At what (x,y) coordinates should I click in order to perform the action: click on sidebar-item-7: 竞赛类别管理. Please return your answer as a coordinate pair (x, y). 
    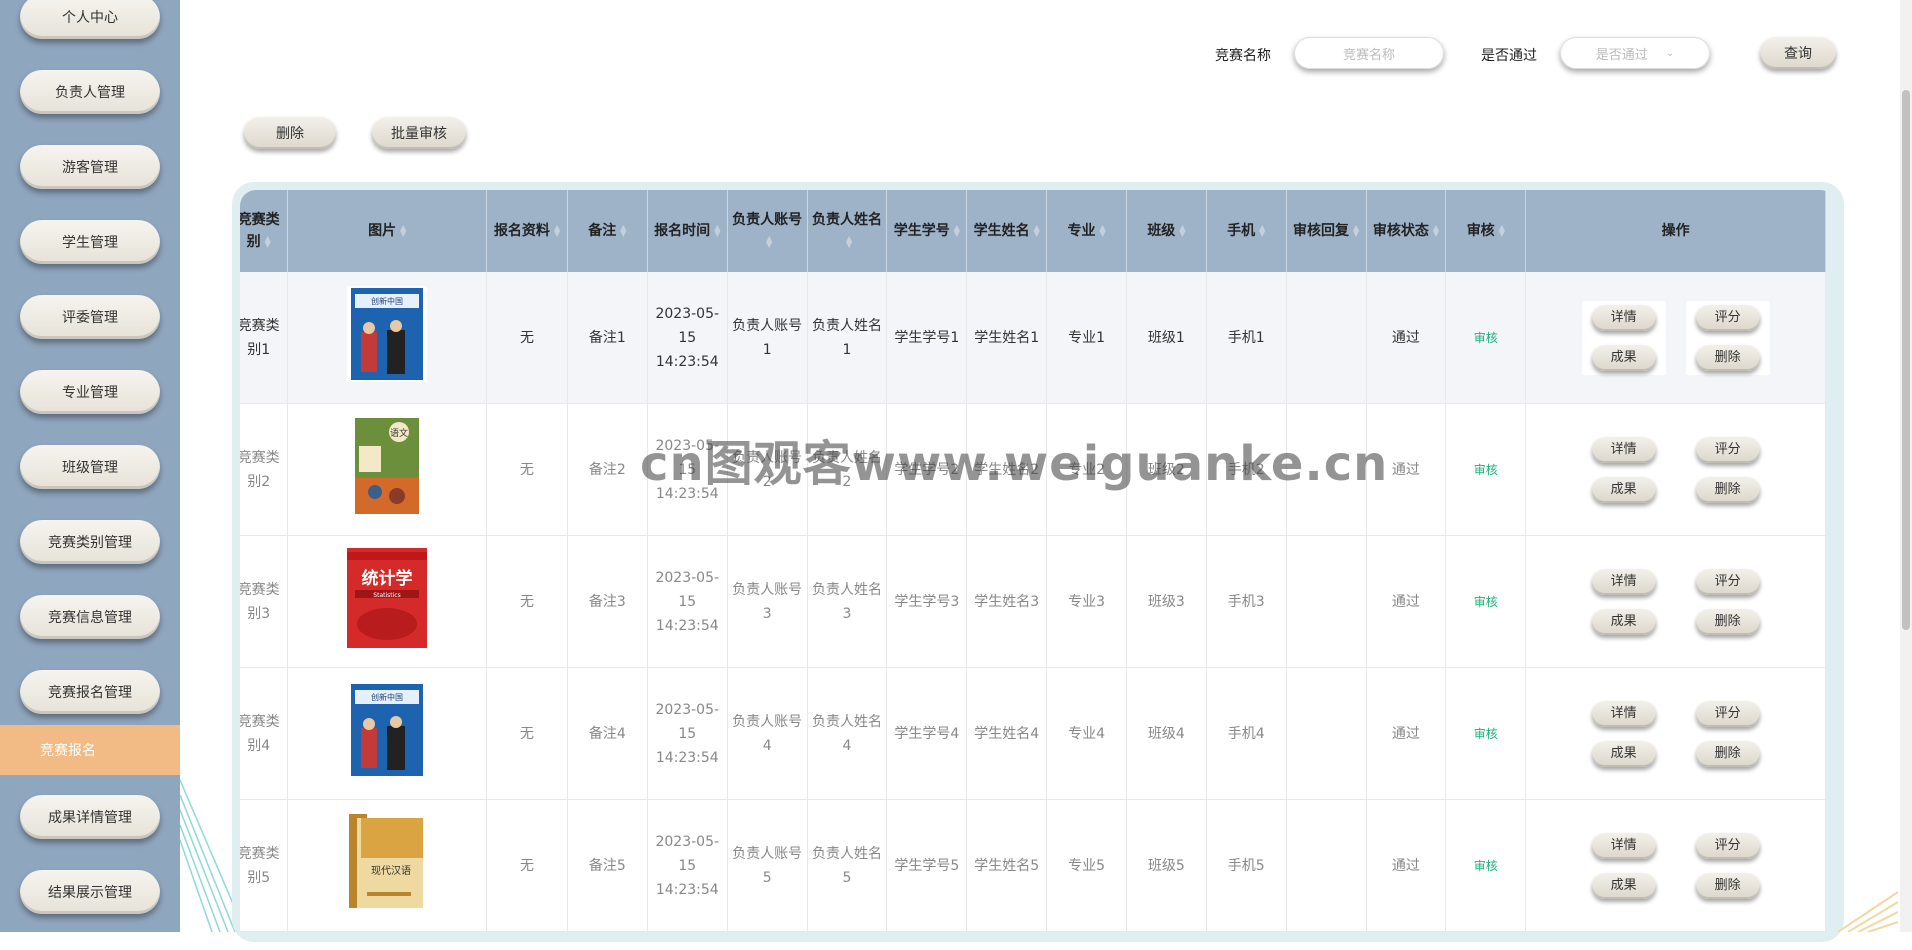
    Looking at the image, I should click on (90, 542).